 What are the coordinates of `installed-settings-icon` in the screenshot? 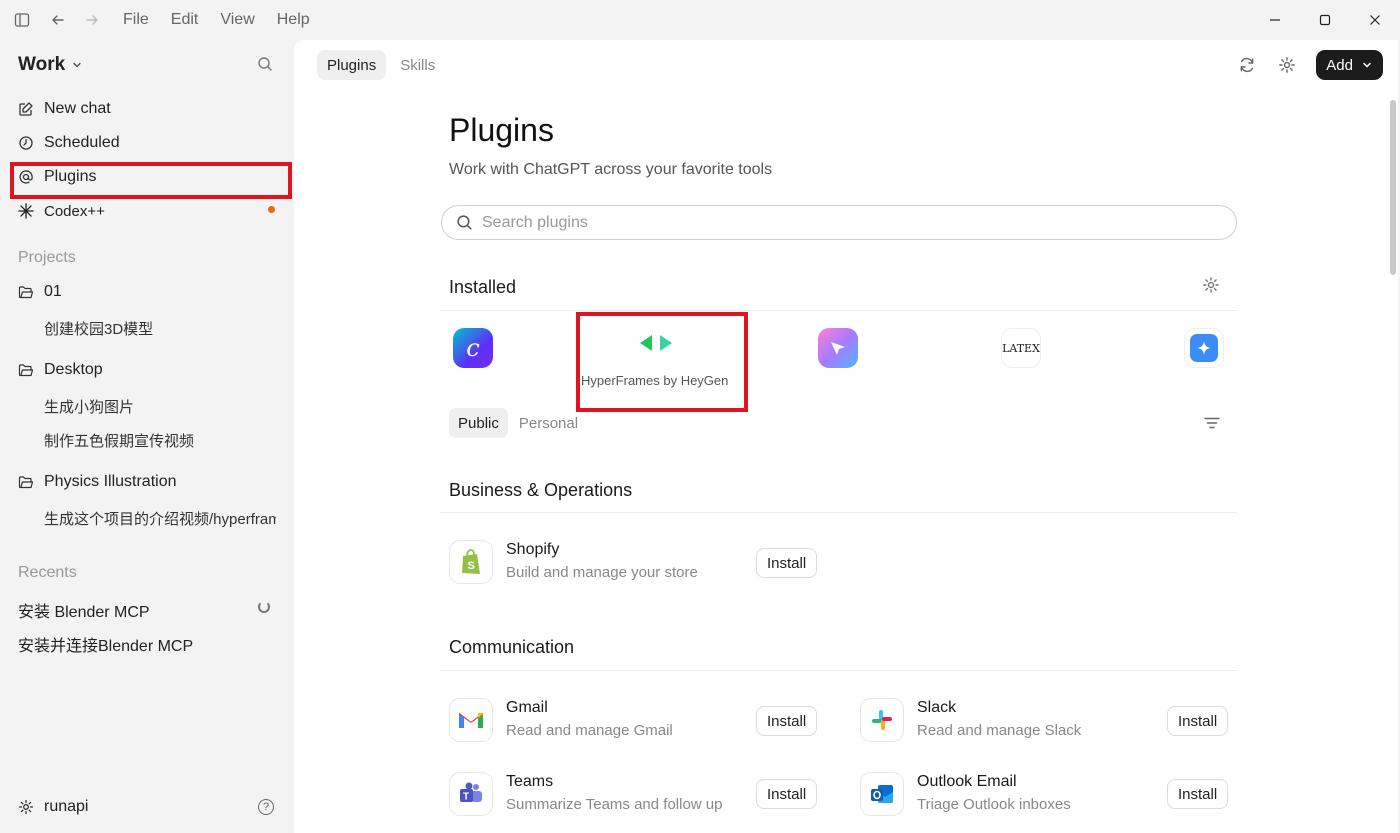 It's located at (1211, 287).